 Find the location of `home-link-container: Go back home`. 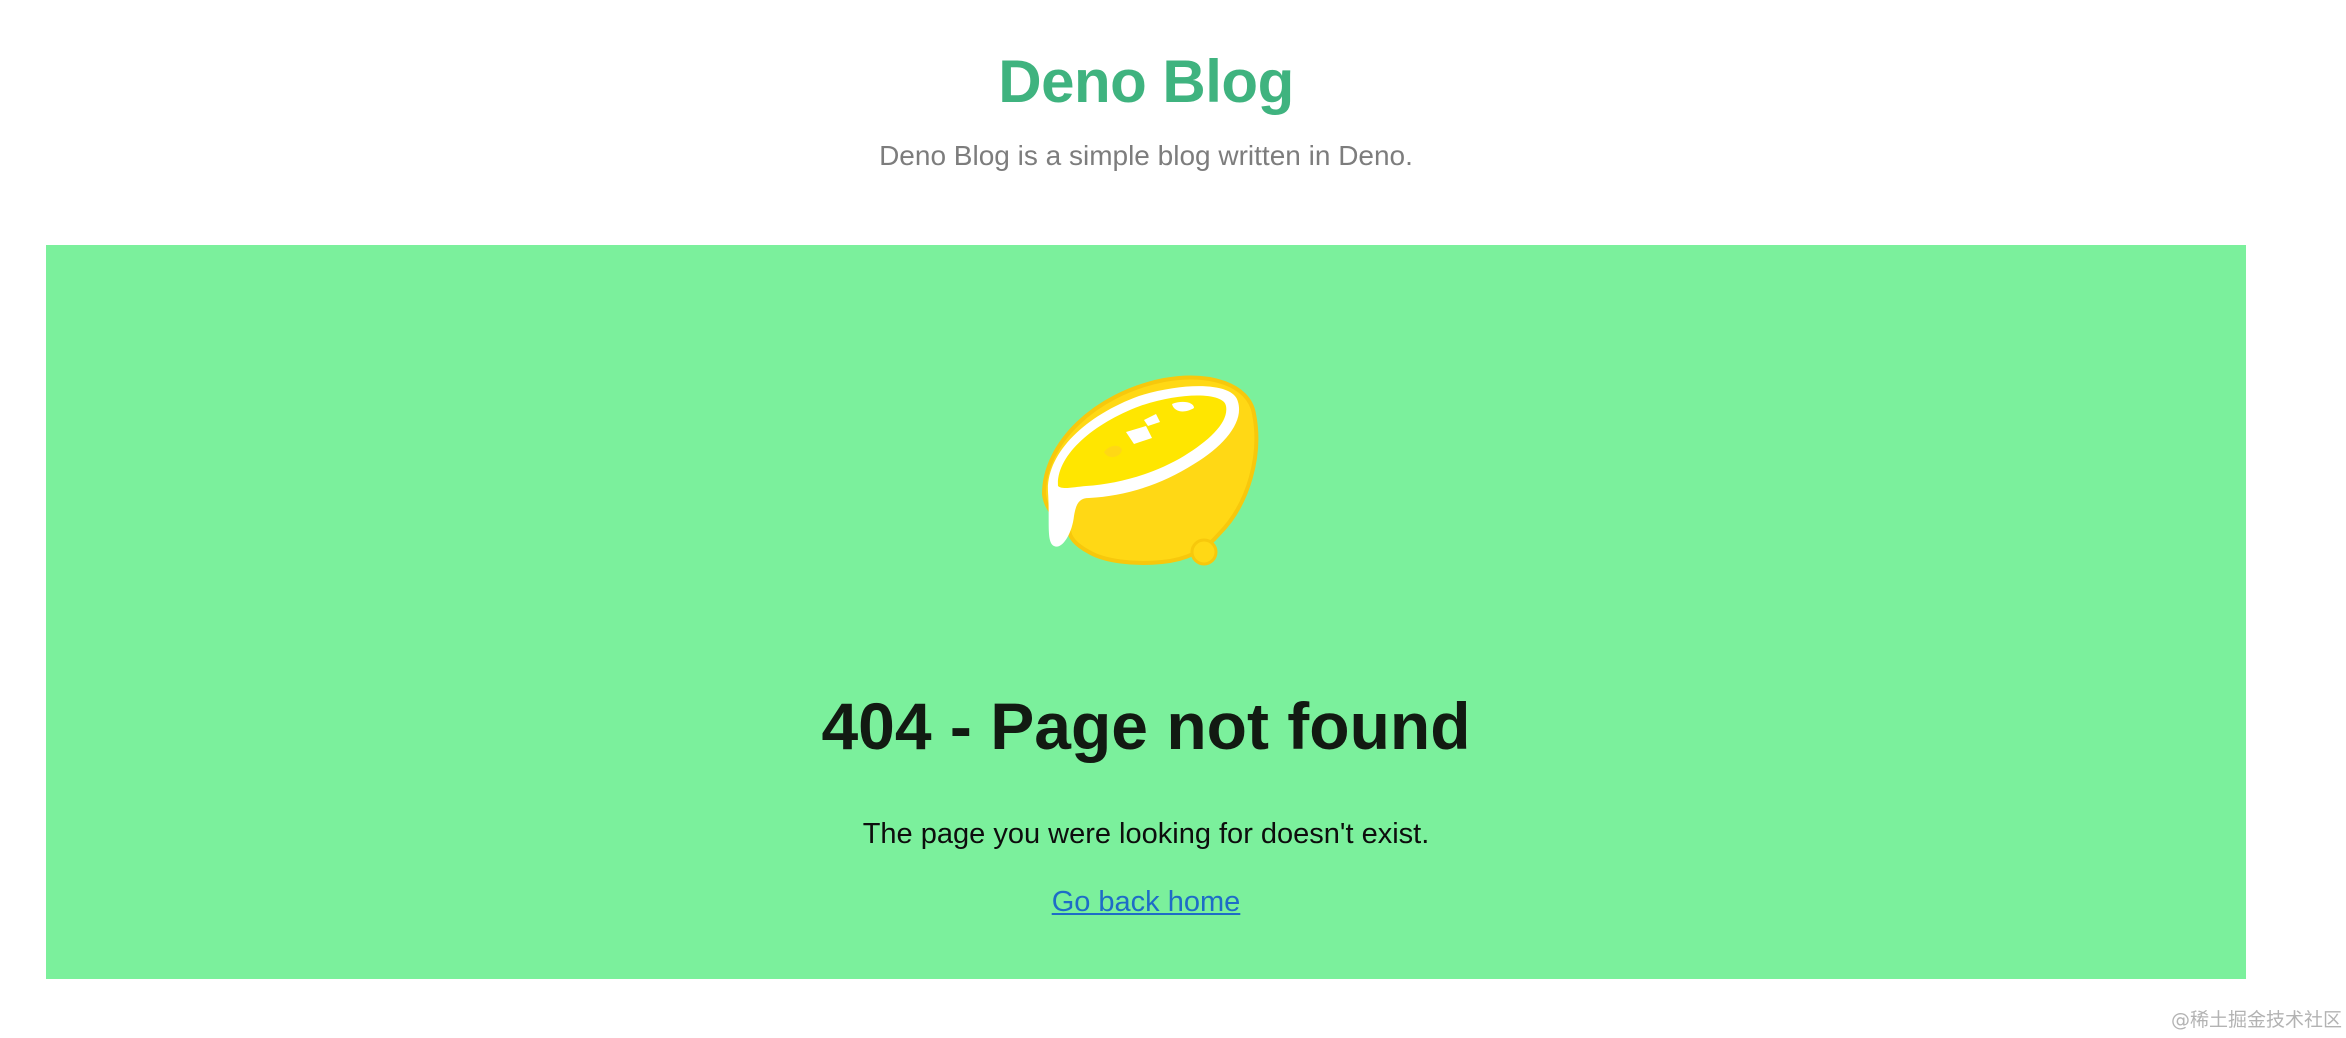

home-link-container: Go back home is located at coordinates (1146, 902).